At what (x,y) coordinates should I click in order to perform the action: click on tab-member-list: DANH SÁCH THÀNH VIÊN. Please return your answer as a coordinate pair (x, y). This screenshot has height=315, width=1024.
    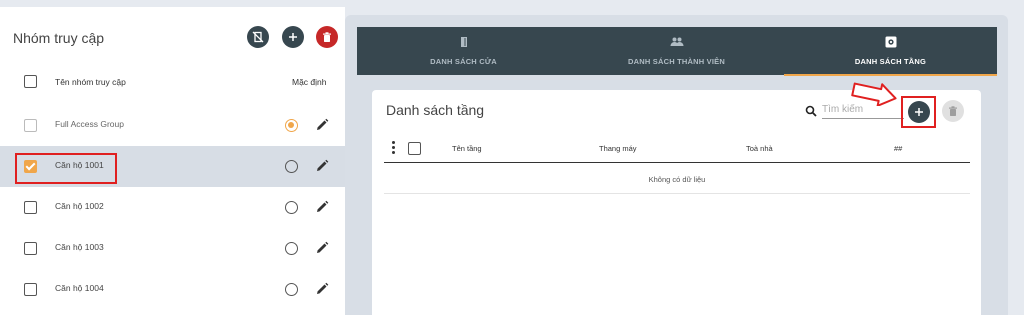
    Looking at the image, I should click on (676, 51).